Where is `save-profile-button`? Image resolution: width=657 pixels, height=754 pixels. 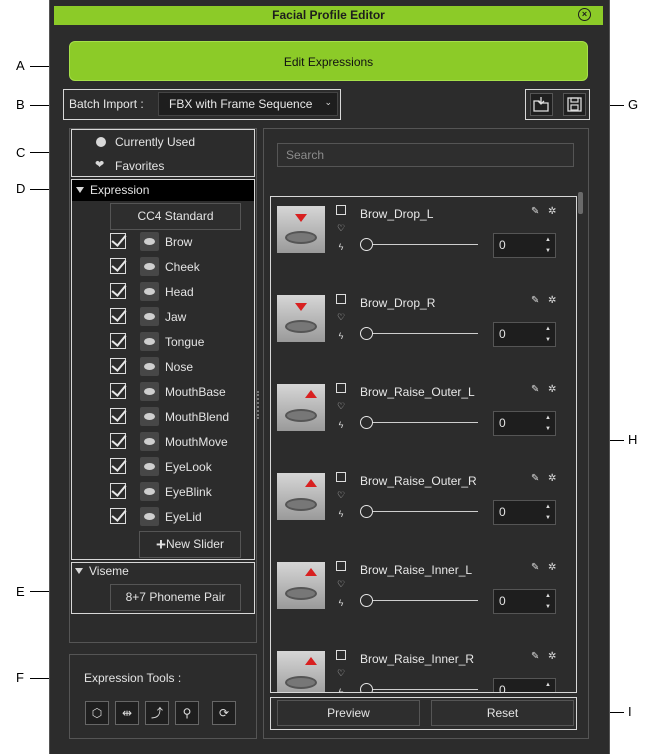 save-profile-button is located at coordinates (574, 104).